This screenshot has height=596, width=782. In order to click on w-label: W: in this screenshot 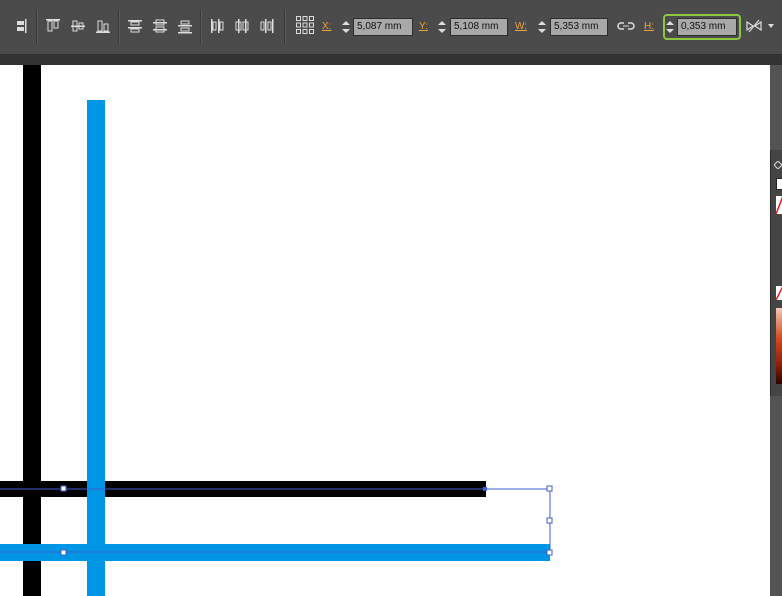, I will do `click(521, 26)`.